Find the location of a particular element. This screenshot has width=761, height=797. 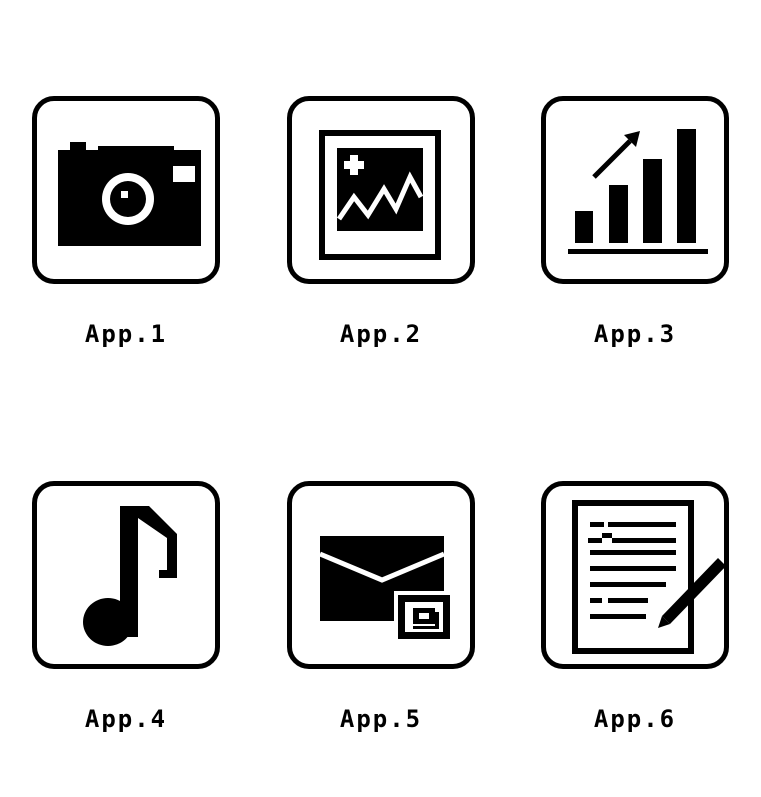

app-3-button is located at coordinates (635, 190).